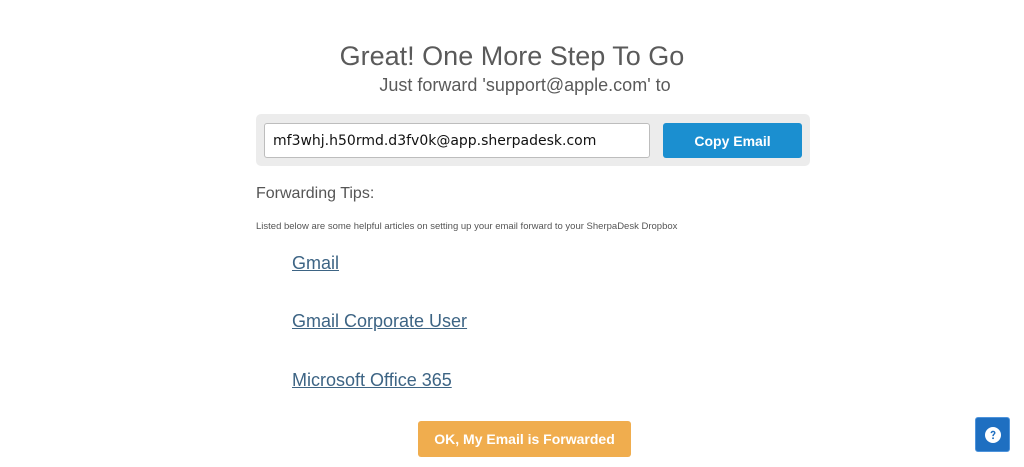  Describe the element at coordinates (524, 439) in the screenshot. I see `email-forwarded-confirm-button: OK, My Email is Forwarded` at that location.